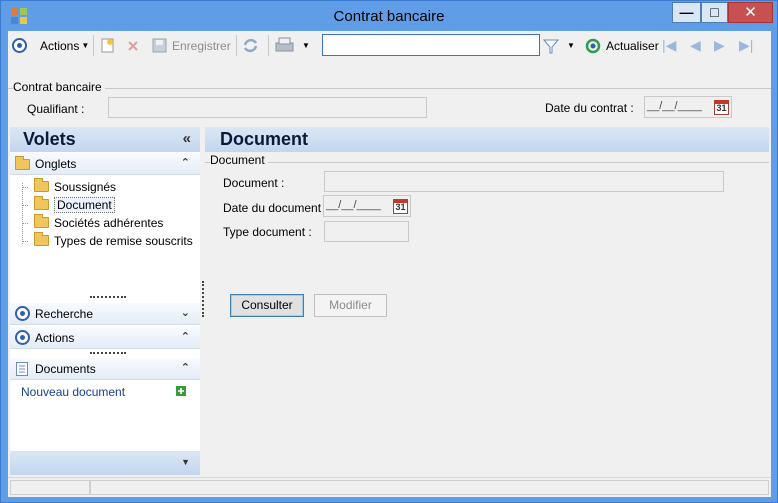 Image resolution: width=778 pixels, height=503 pixels. I want to click on new-document-icon, so click(107, 45).